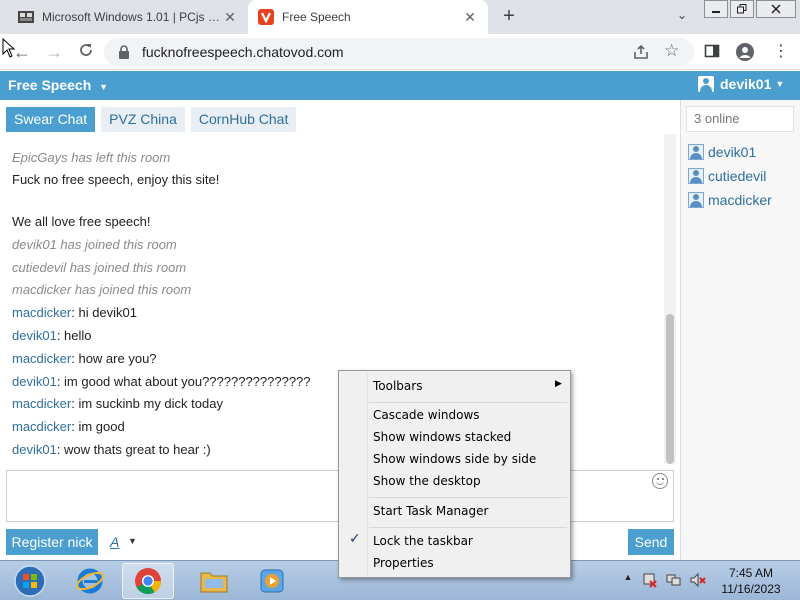 This screenshot has height=600, width=800. Describe the element at coordinates (124, 52) in the screenshot. I see `lock-icon` at that location.